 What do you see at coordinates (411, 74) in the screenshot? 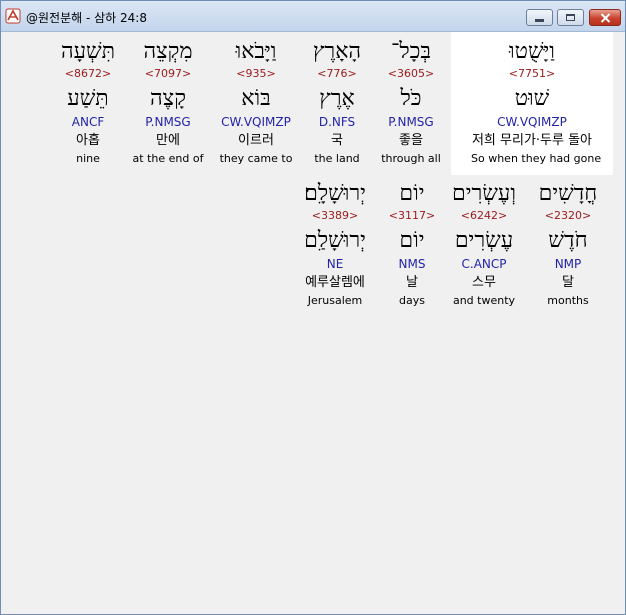
I see `strongs-number: <3605>` at bounding box center [411, 74].